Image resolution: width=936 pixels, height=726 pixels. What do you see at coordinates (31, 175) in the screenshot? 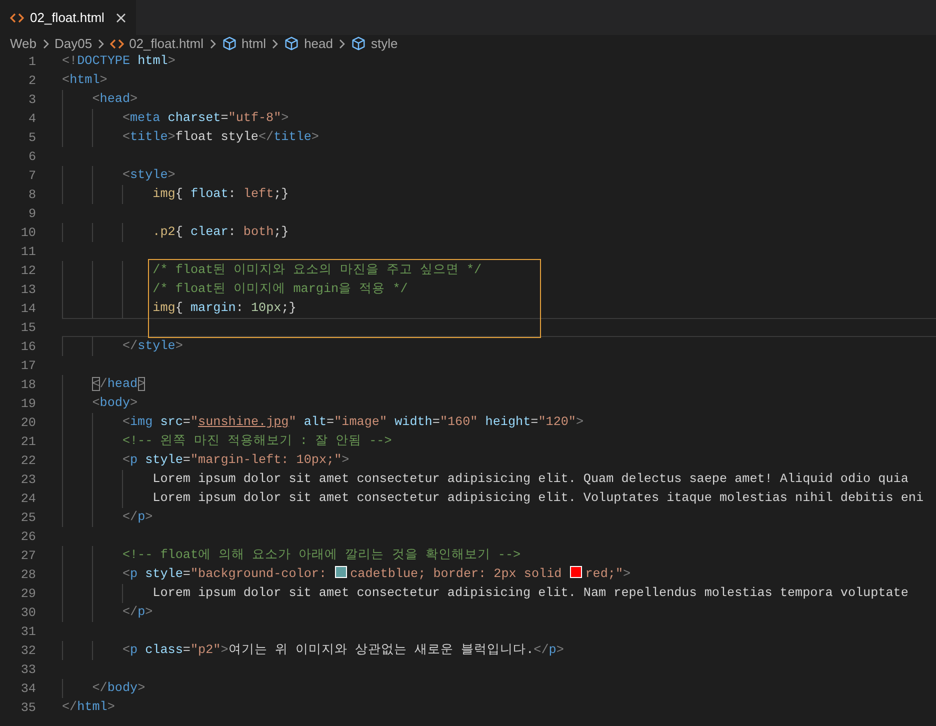
I see `line-number: 7` at bounding box center [31, 175].